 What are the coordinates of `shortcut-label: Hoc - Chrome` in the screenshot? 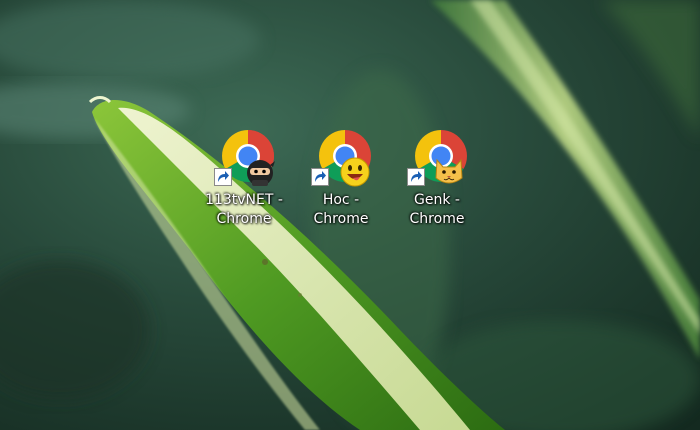 It's located at (341, 209).